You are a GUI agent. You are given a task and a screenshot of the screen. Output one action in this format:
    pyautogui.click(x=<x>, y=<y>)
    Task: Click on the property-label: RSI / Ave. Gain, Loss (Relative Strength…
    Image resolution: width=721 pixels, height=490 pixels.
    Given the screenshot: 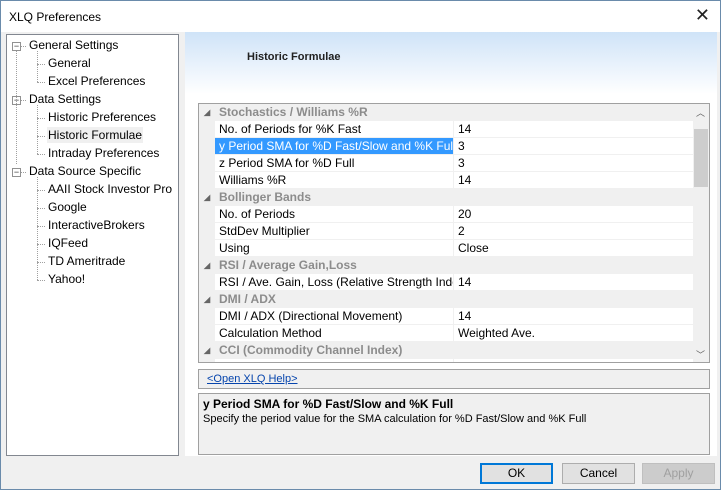 What is the action you would take?
    pyautogui.click(x=334, y=282)
    